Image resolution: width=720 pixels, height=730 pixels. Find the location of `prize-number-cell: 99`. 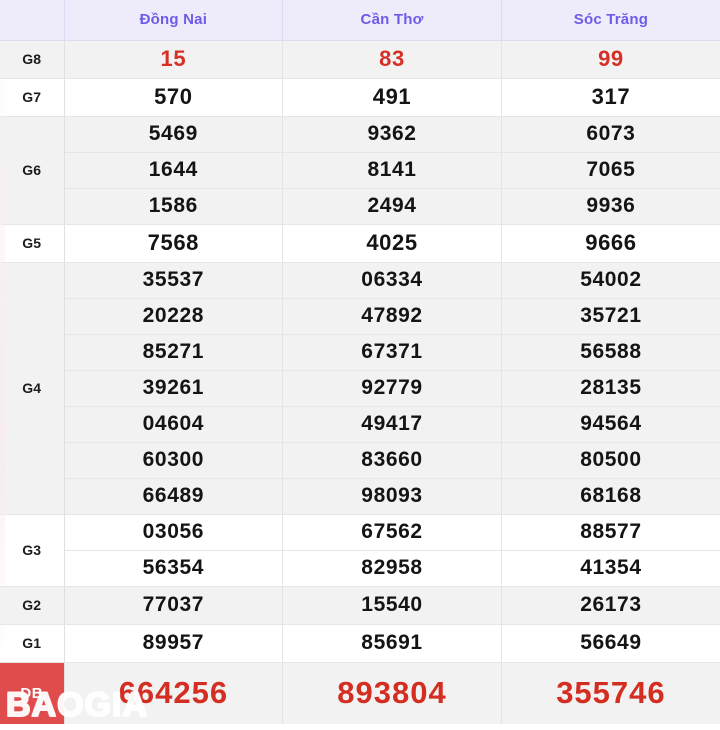

prize-number-cell: 99 is located at coordinates (610, 59).